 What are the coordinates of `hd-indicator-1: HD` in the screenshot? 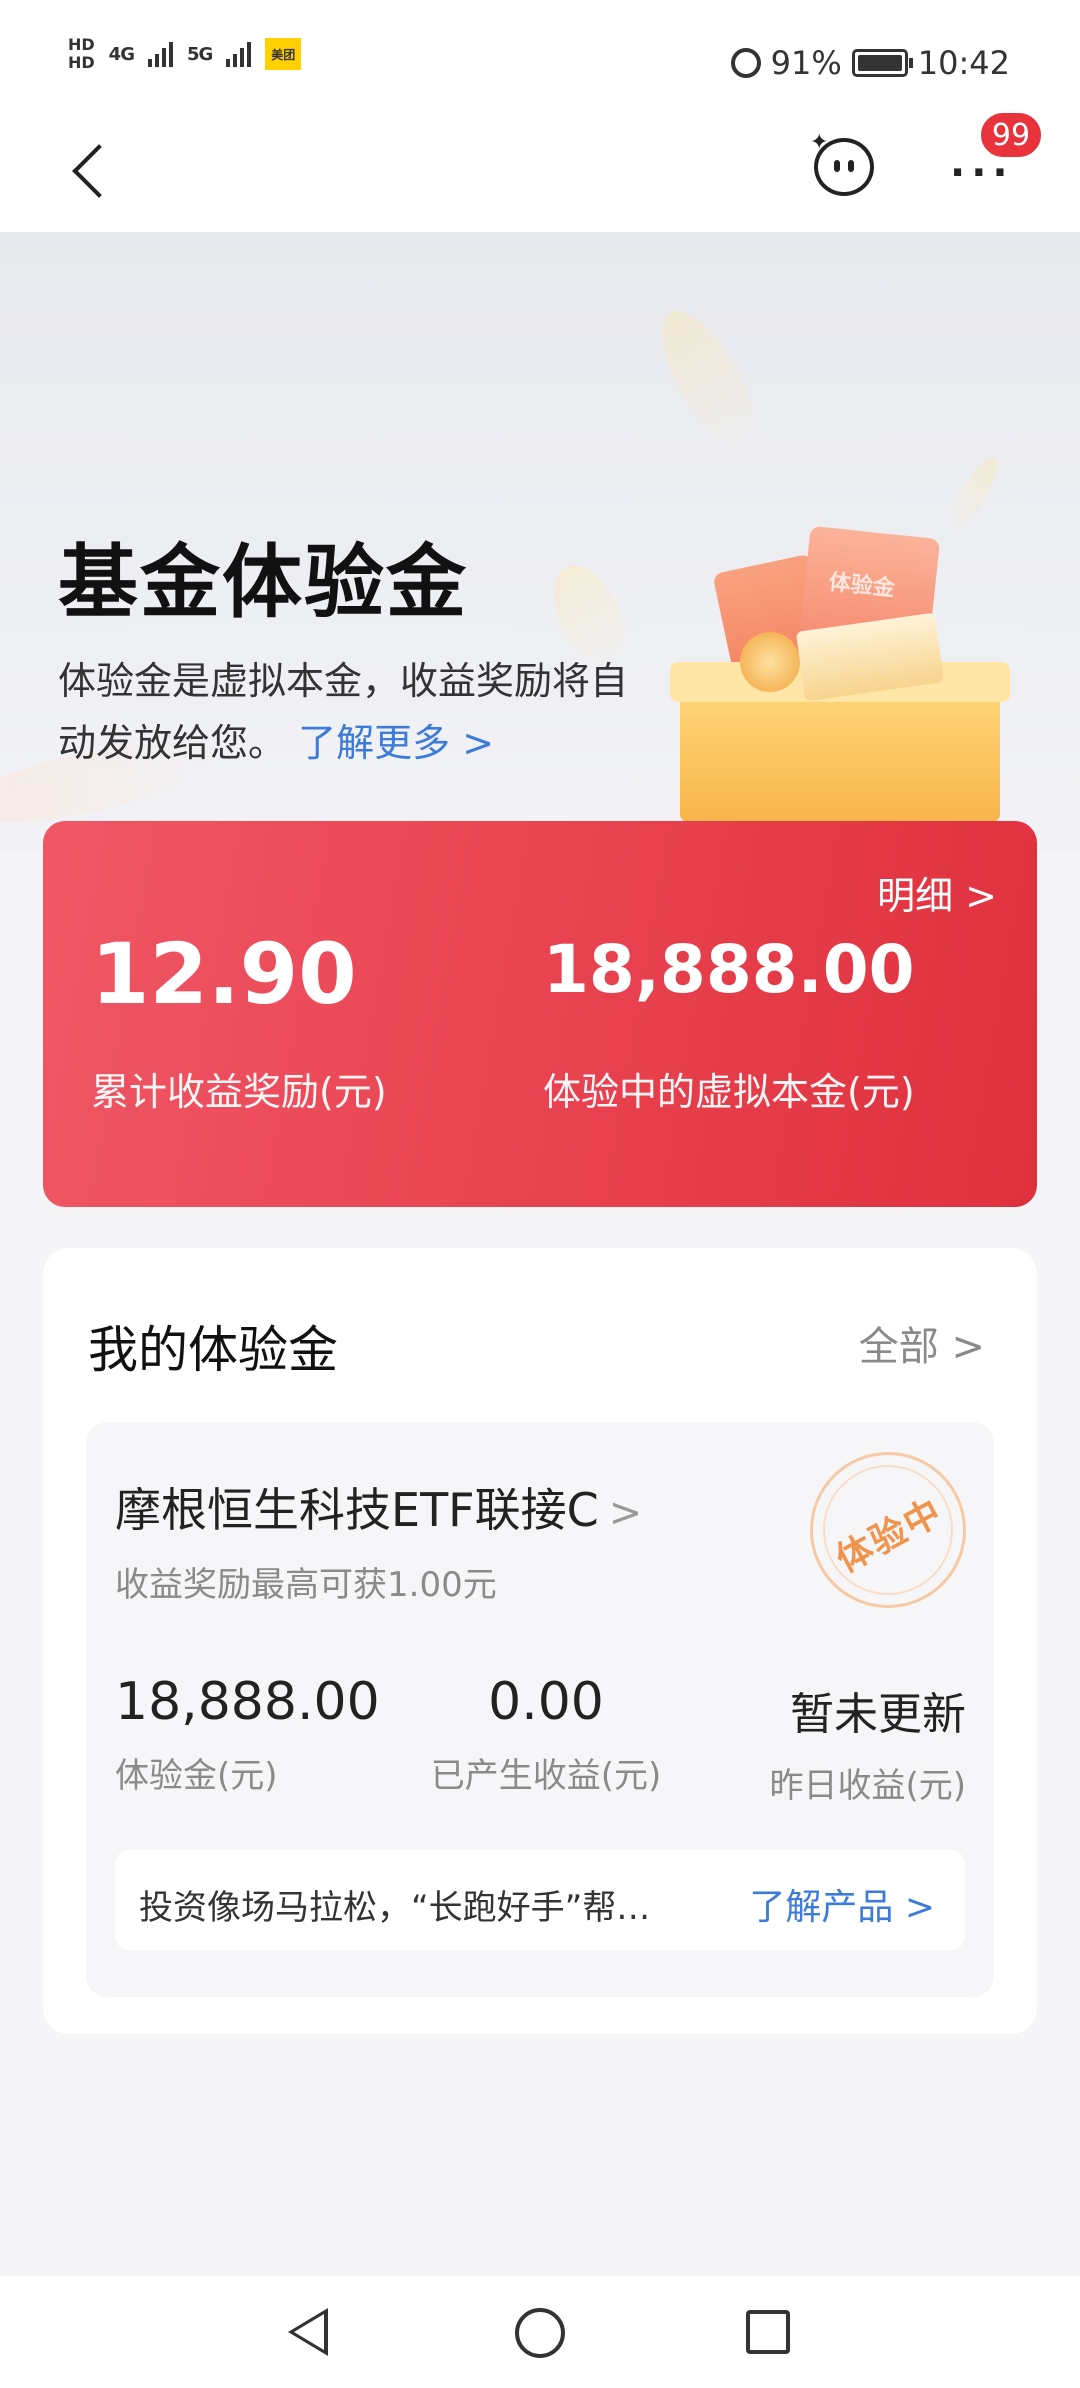 It's located at (81, 44).